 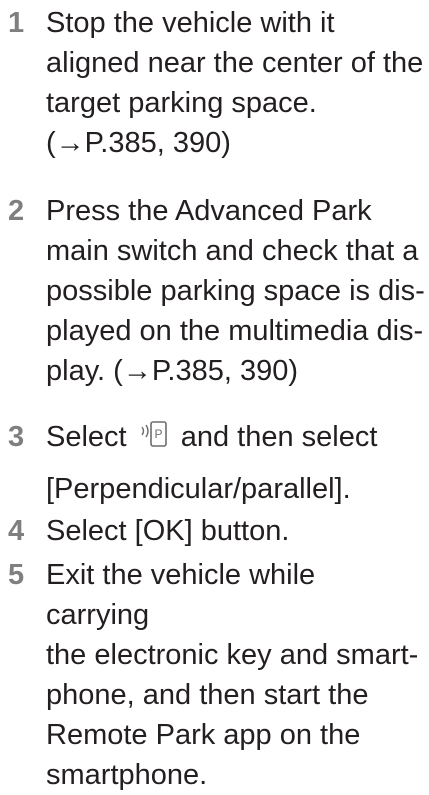 What do you see at coordinates (168, 531) in the screenshot?
I see `step-text: Select [OK] button.` at bounding box center [168, 531].